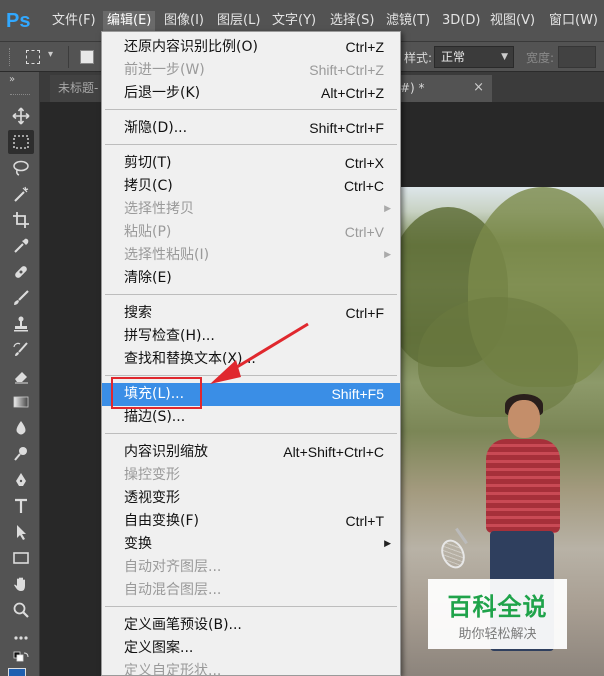 Image resolution: width=604 pixels, height=676 pixels. I want to click on menu-item-clear: 清除(E), so click(251, 278).